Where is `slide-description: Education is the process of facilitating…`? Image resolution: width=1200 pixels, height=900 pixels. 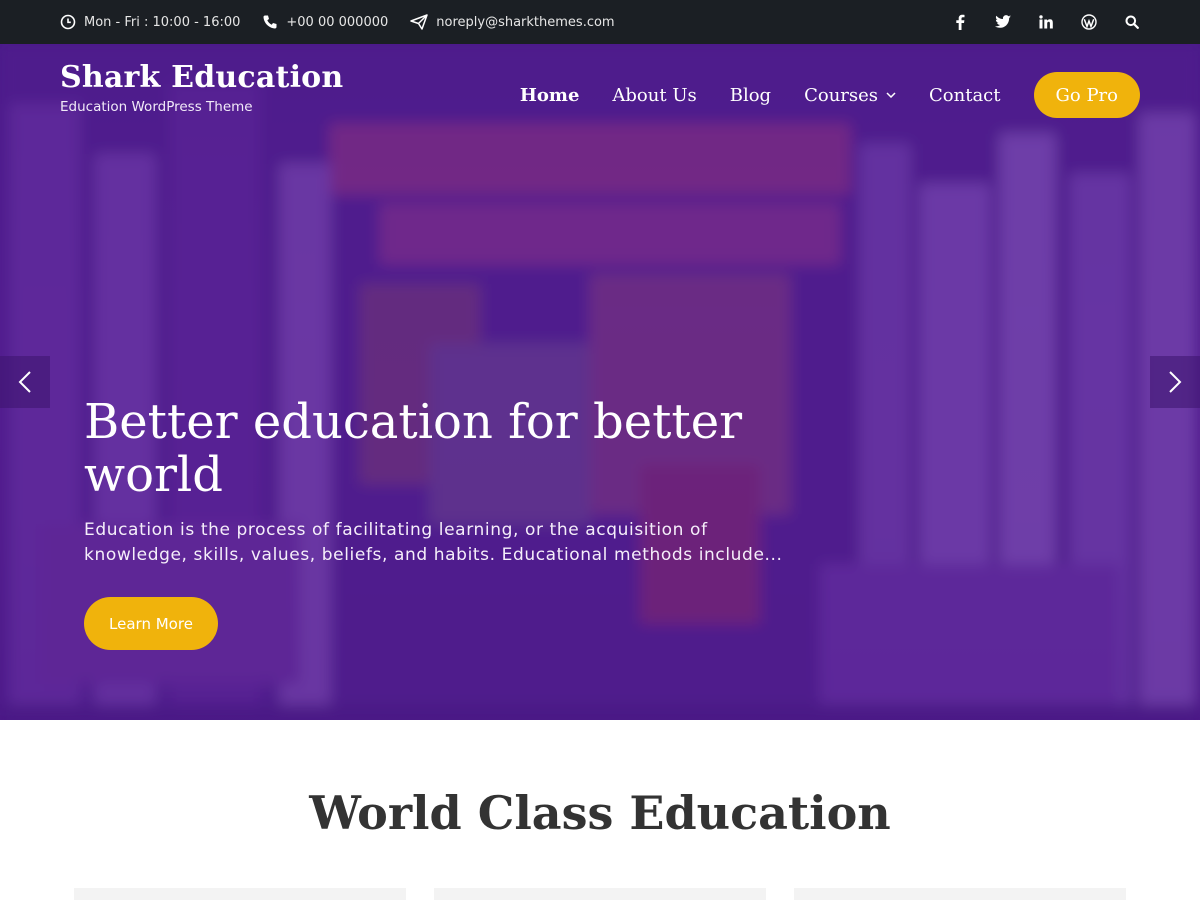
slide-description: Education is the process of facilitating… is located at coordinates (433, 542).